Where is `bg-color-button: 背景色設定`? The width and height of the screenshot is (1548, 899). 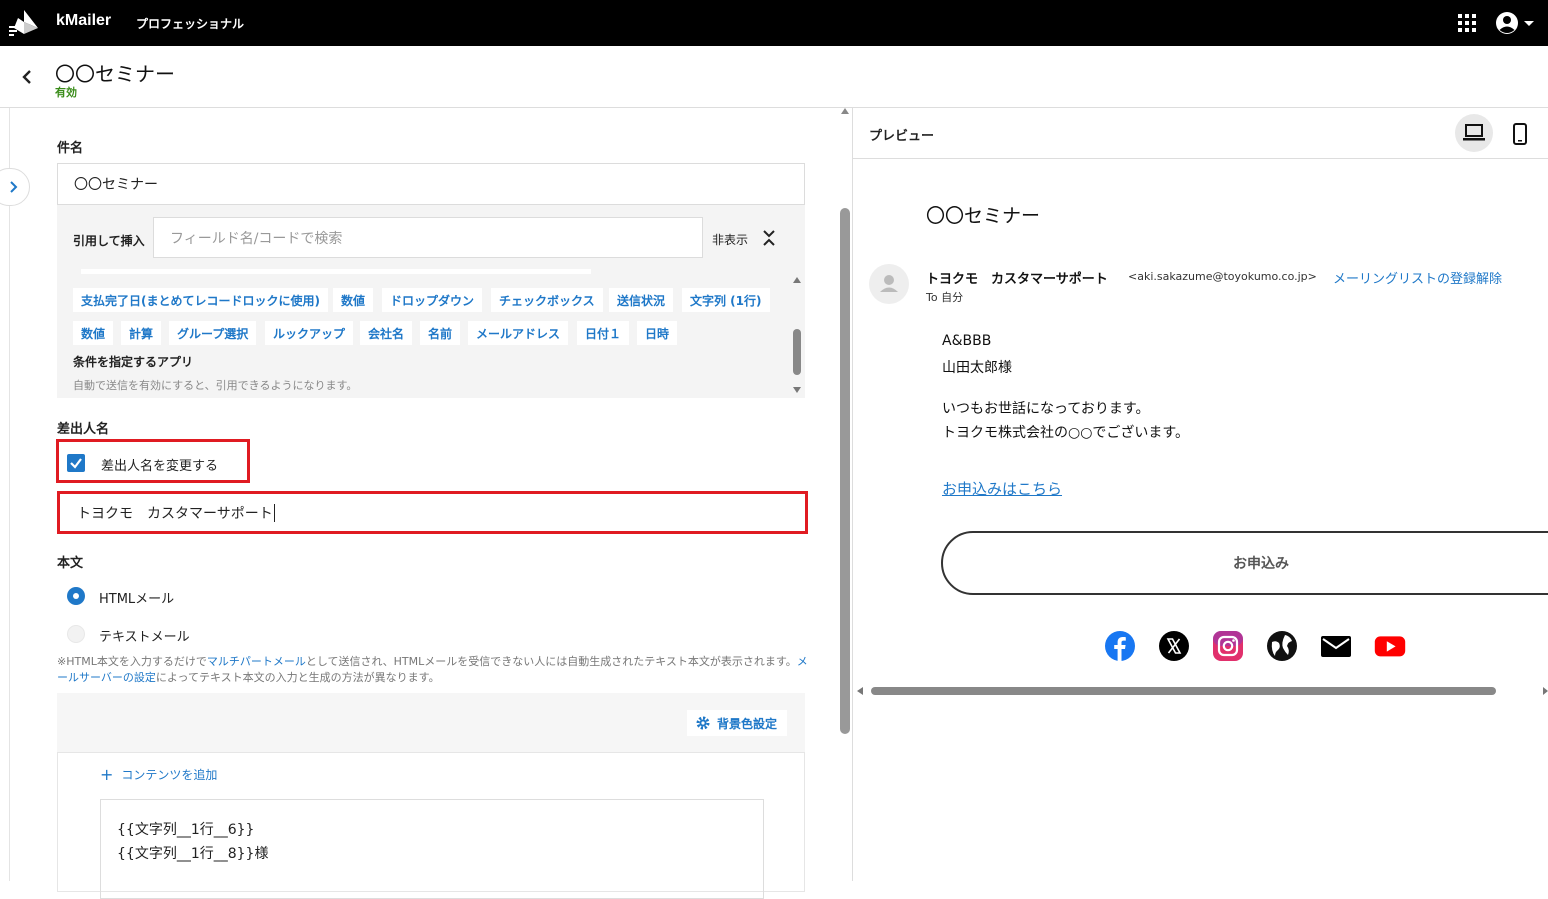
bg-color-button: 背景色設定 is located at coordinates (737, 723).